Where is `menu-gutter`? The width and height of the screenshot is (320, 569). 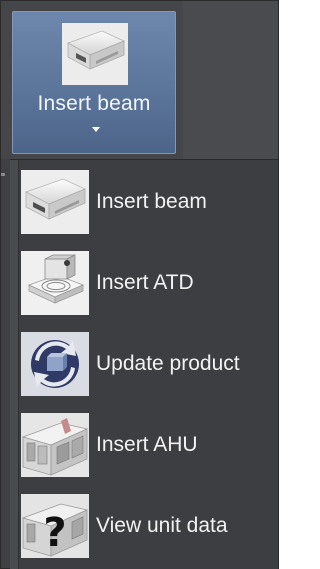
menu-gutter is located at coordinates (14, 364).